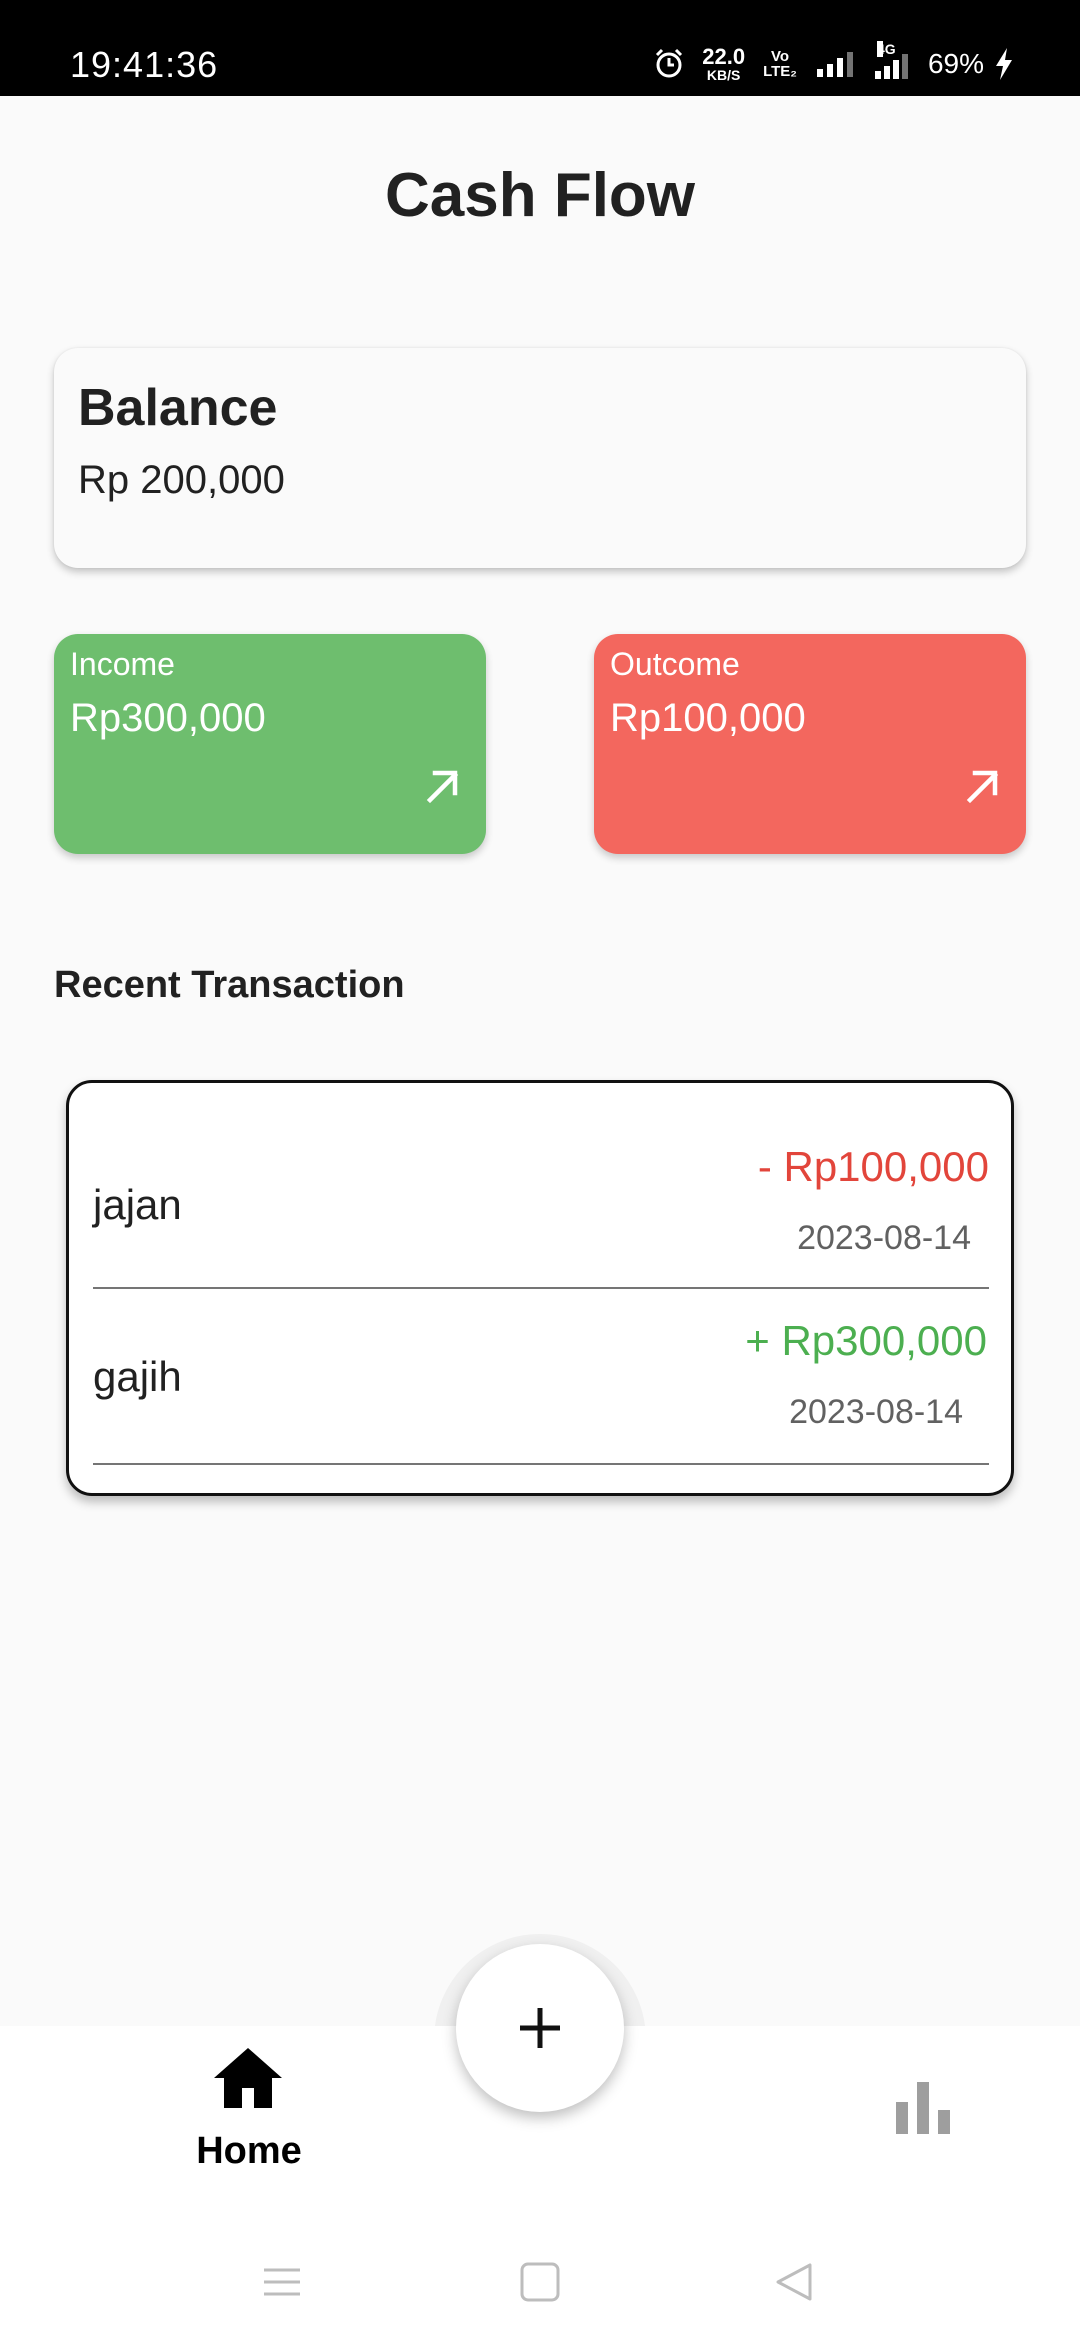  Describe the element at coordinates (249, 2121) in the screenshot. I see `nav-home: Home` at that location.